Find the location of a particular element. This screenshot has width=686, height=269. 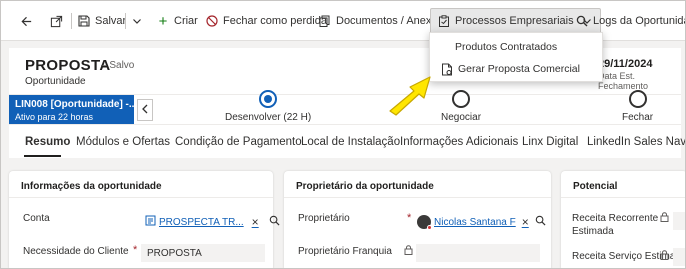

franchise-owner-label: Proprietário Franquia is located at coordinates (345, 251).